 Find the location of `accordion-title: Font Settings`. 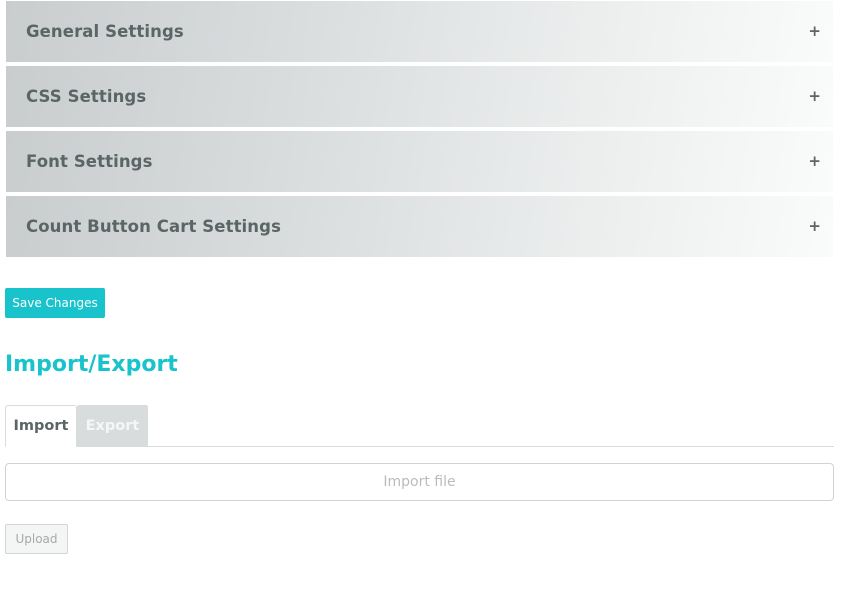

accordion-title: Font Settings is located at coordinates (89, 161).